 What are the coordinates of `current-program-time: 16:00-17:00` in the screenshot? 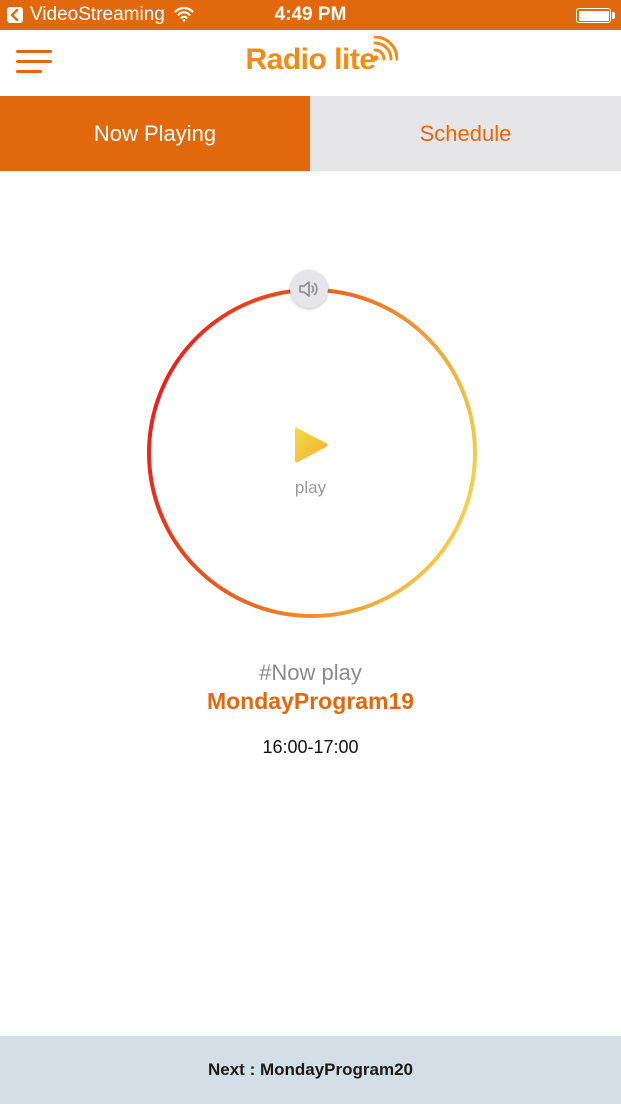 It's located at (310, 747).